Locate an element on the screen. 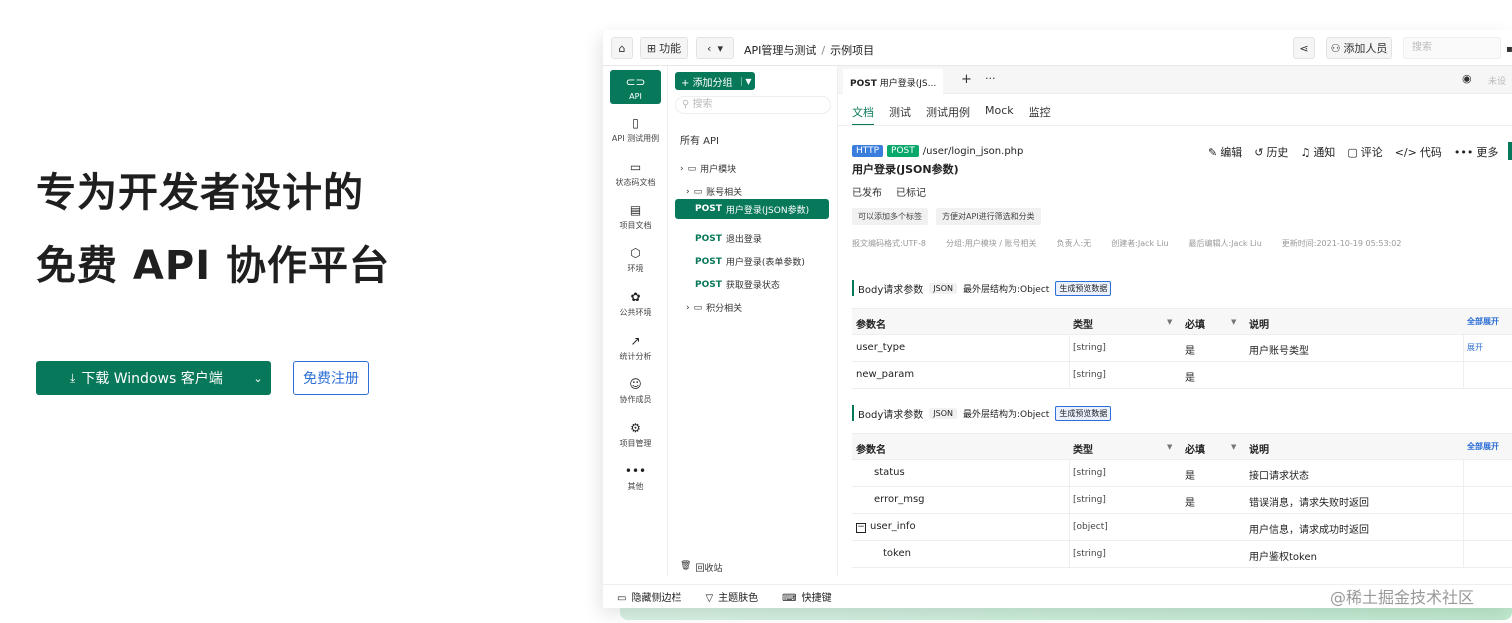  nav-item-test-cases: ▯ API 测试用例 is located at coordinates (635, 130).